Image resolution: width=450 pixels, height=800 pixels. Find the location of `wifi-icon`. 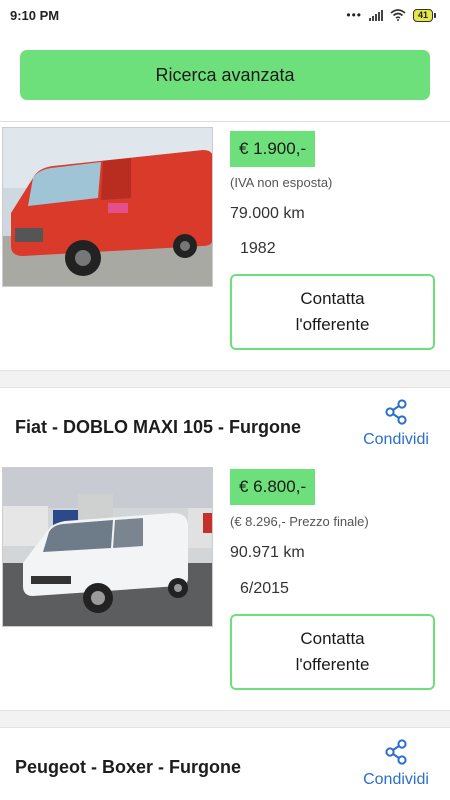

wifi-icon is located at coordinates (398, 15).